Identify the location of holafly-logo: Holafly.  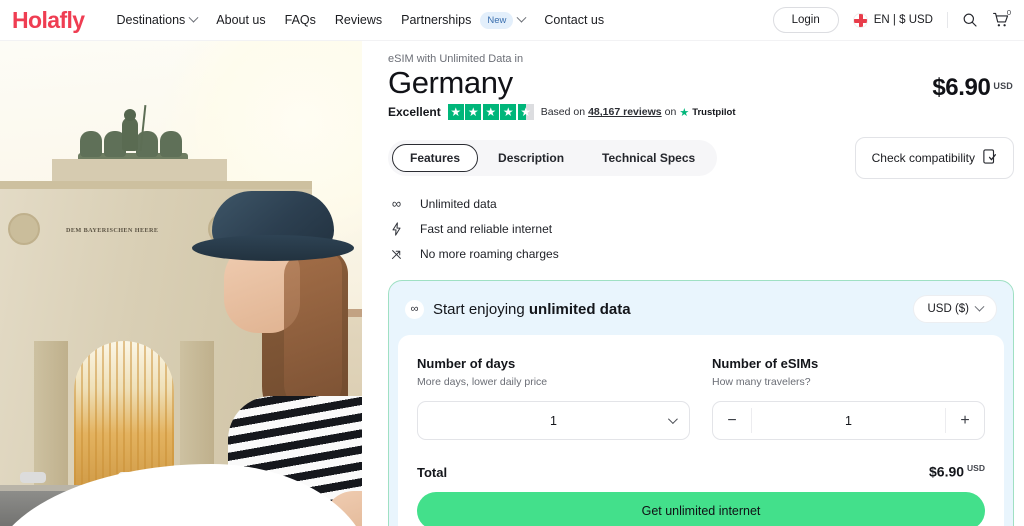
(48, 20).